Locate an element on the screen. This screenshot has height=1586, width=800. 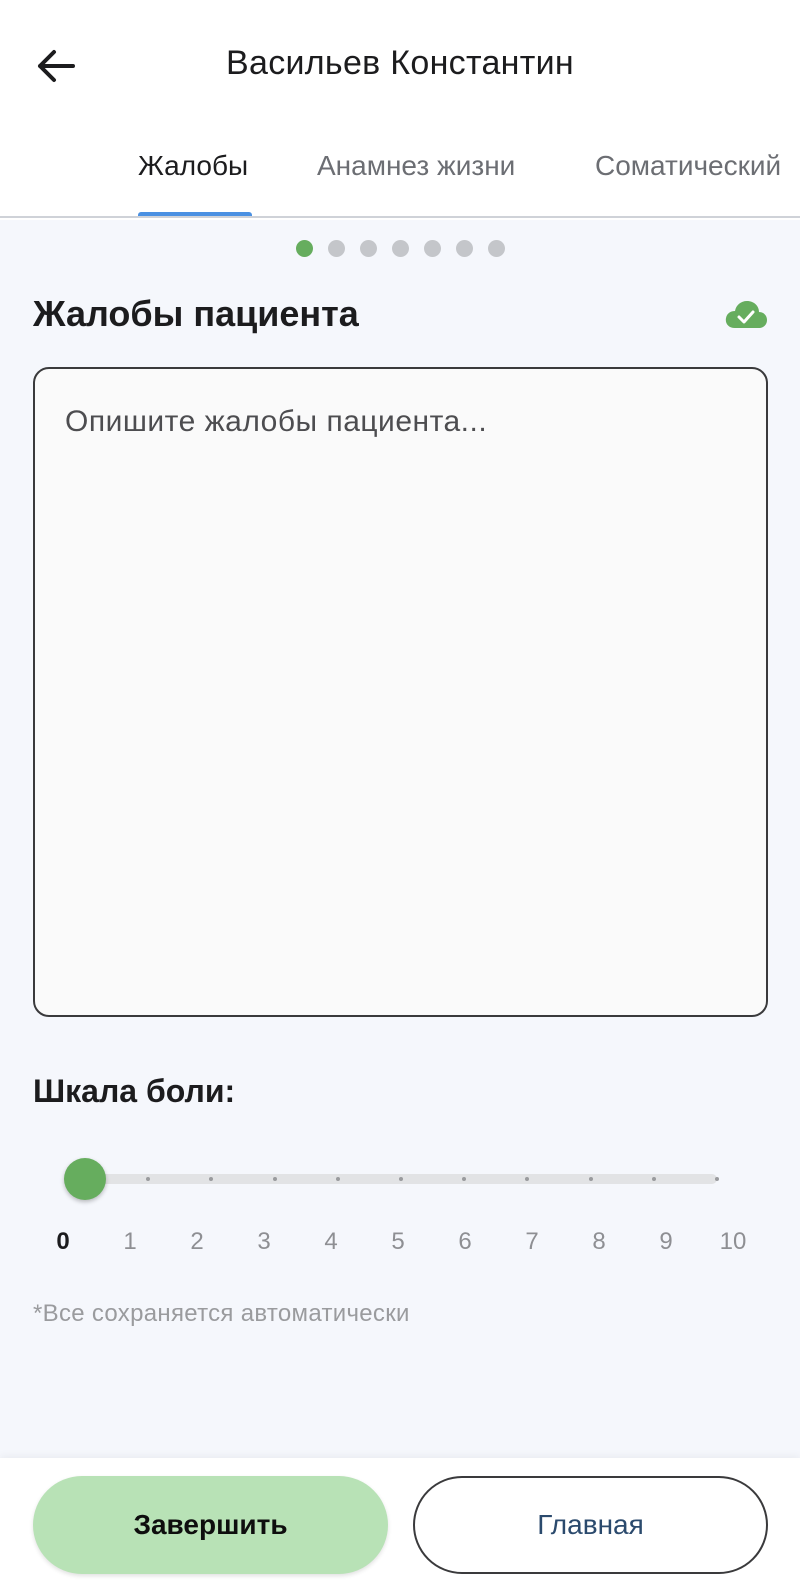
slider-tick-label: 10 is located at coordinates (733, 1241).